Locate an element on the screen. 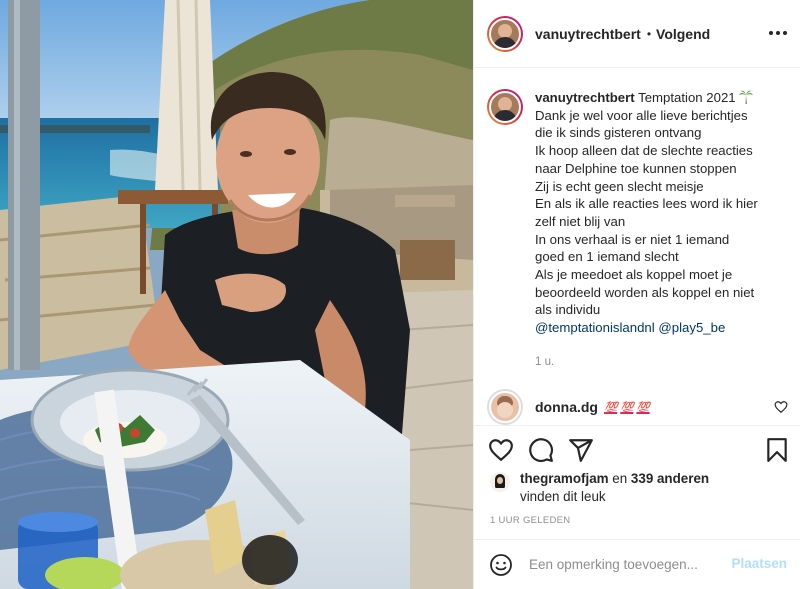 The height and width of the screenshot is (589, 800). share-button is located at coordinates (581, 450).